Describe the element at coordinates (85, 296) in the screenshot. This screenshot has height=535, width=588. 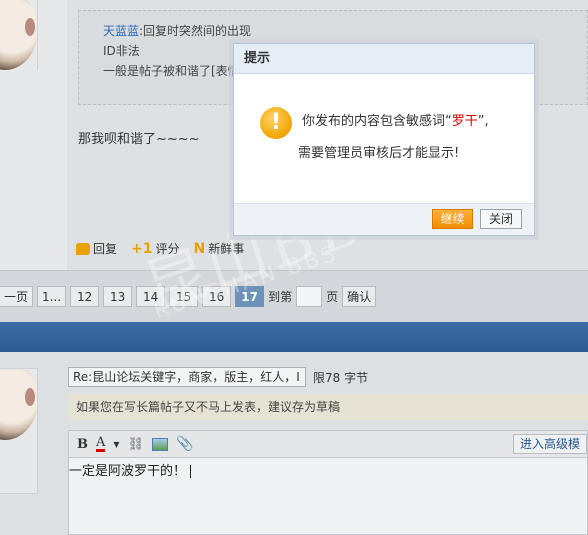
I see `page-link: 12` at that location.